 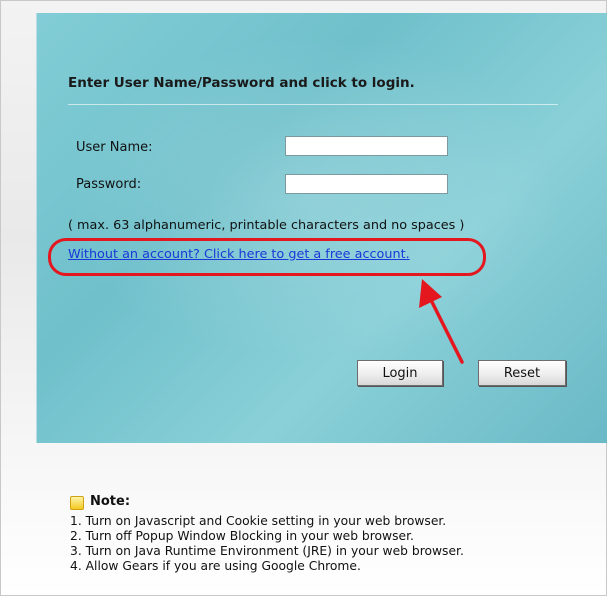 I want to click on red-arrow-icon, so click(x=441, y=321).